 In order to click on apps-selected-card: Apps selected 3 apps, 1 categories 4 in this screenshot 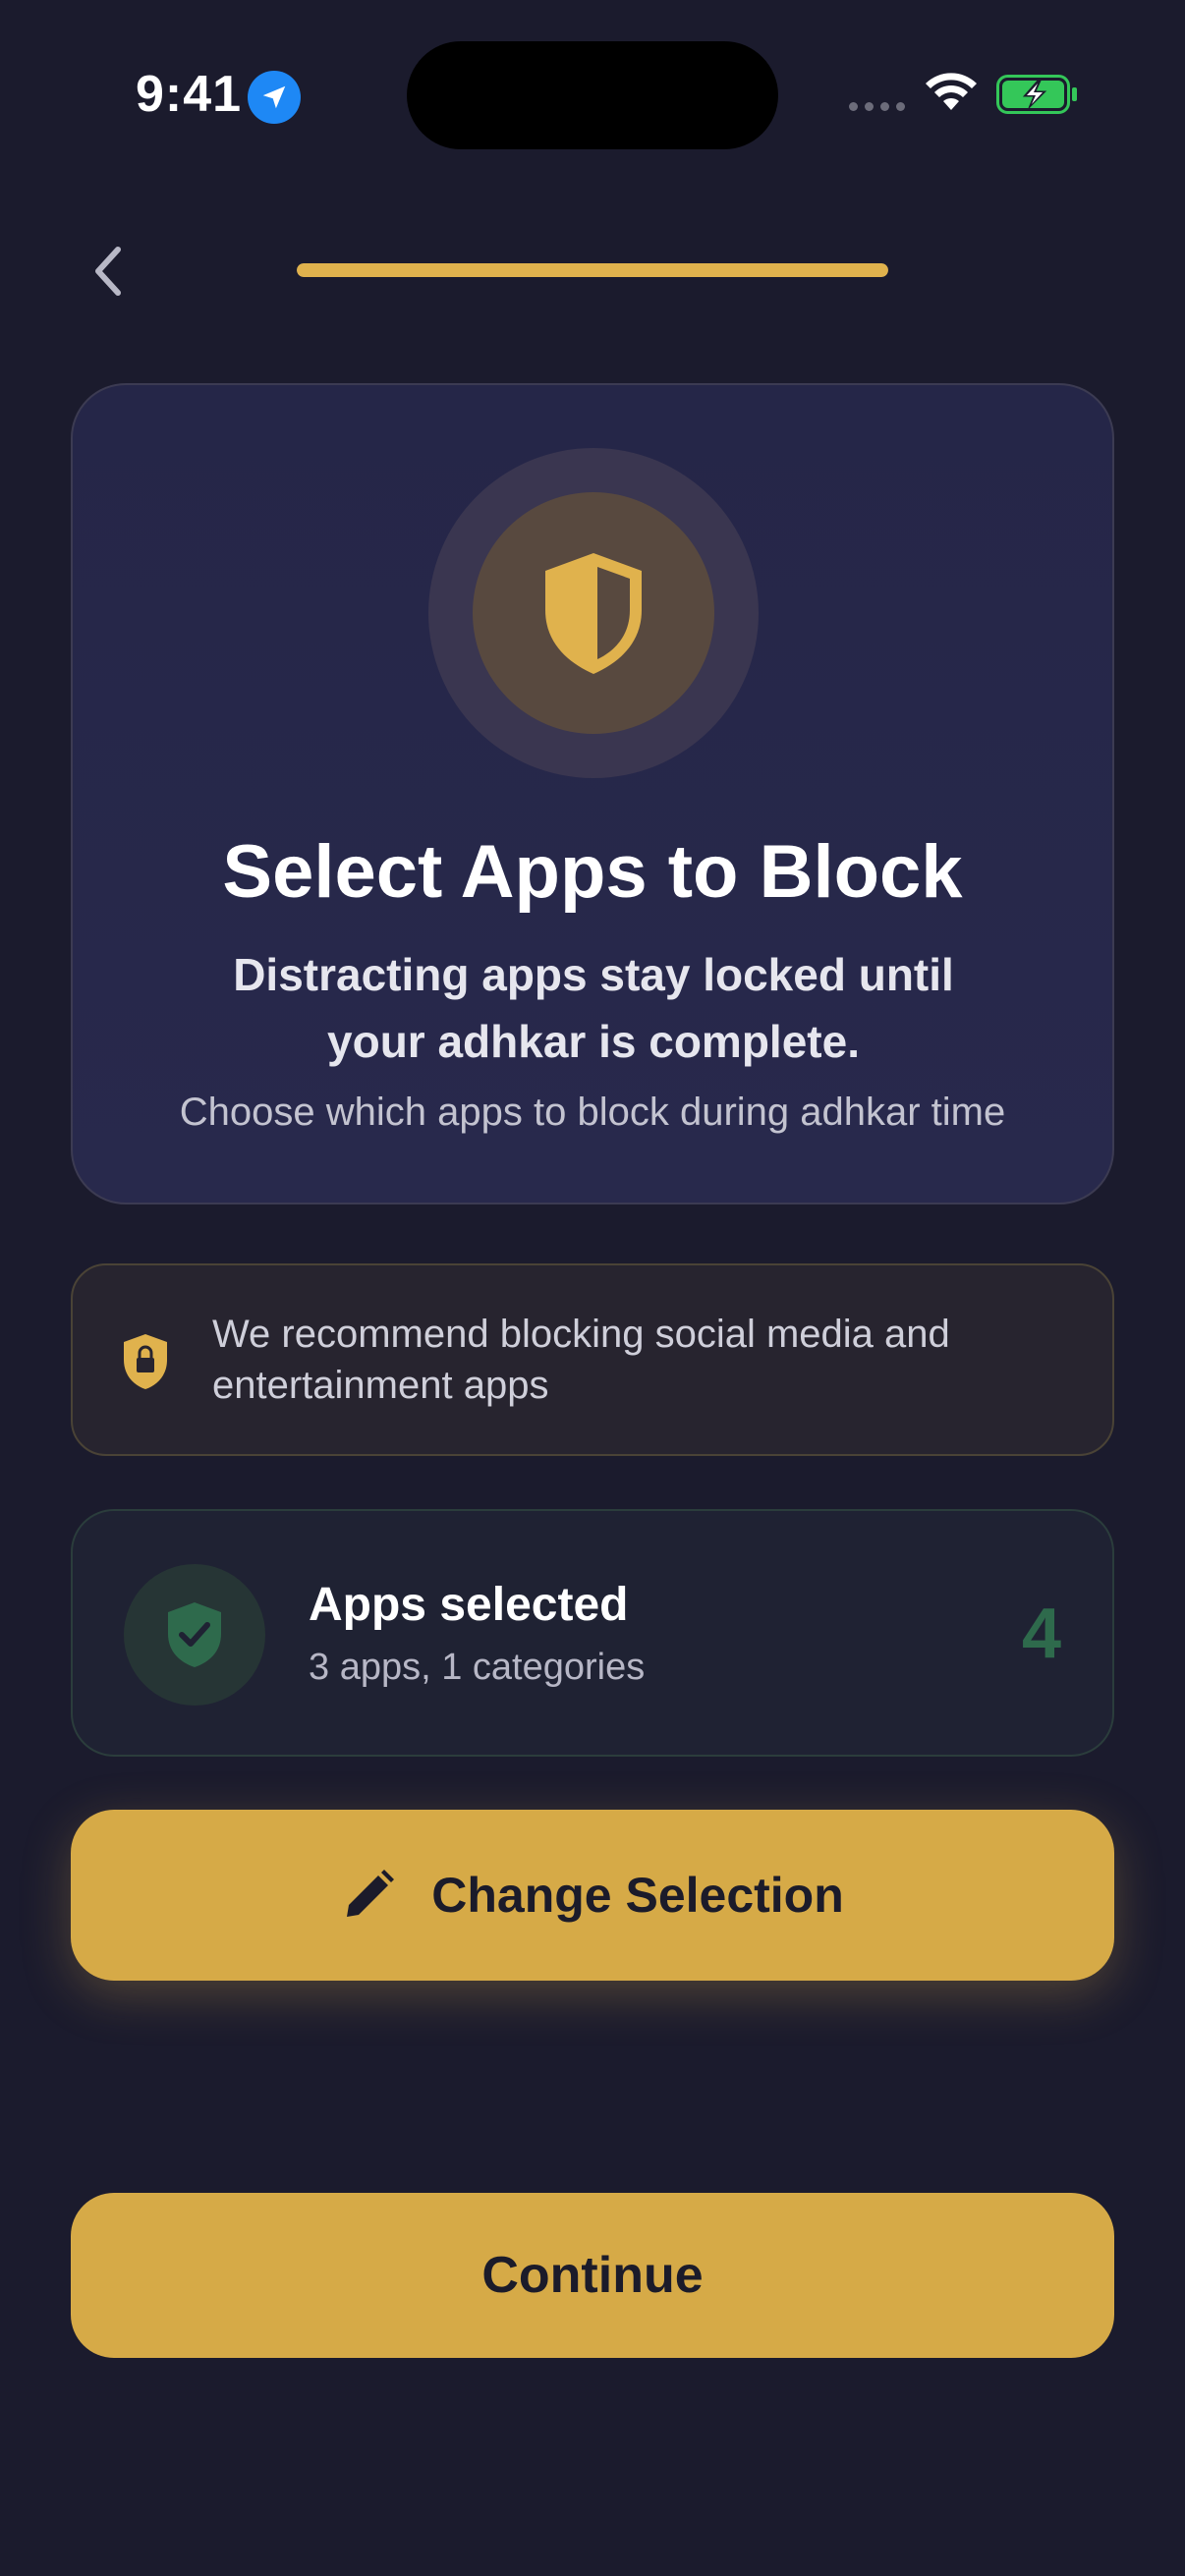, I will do `click(592, 1633)`.